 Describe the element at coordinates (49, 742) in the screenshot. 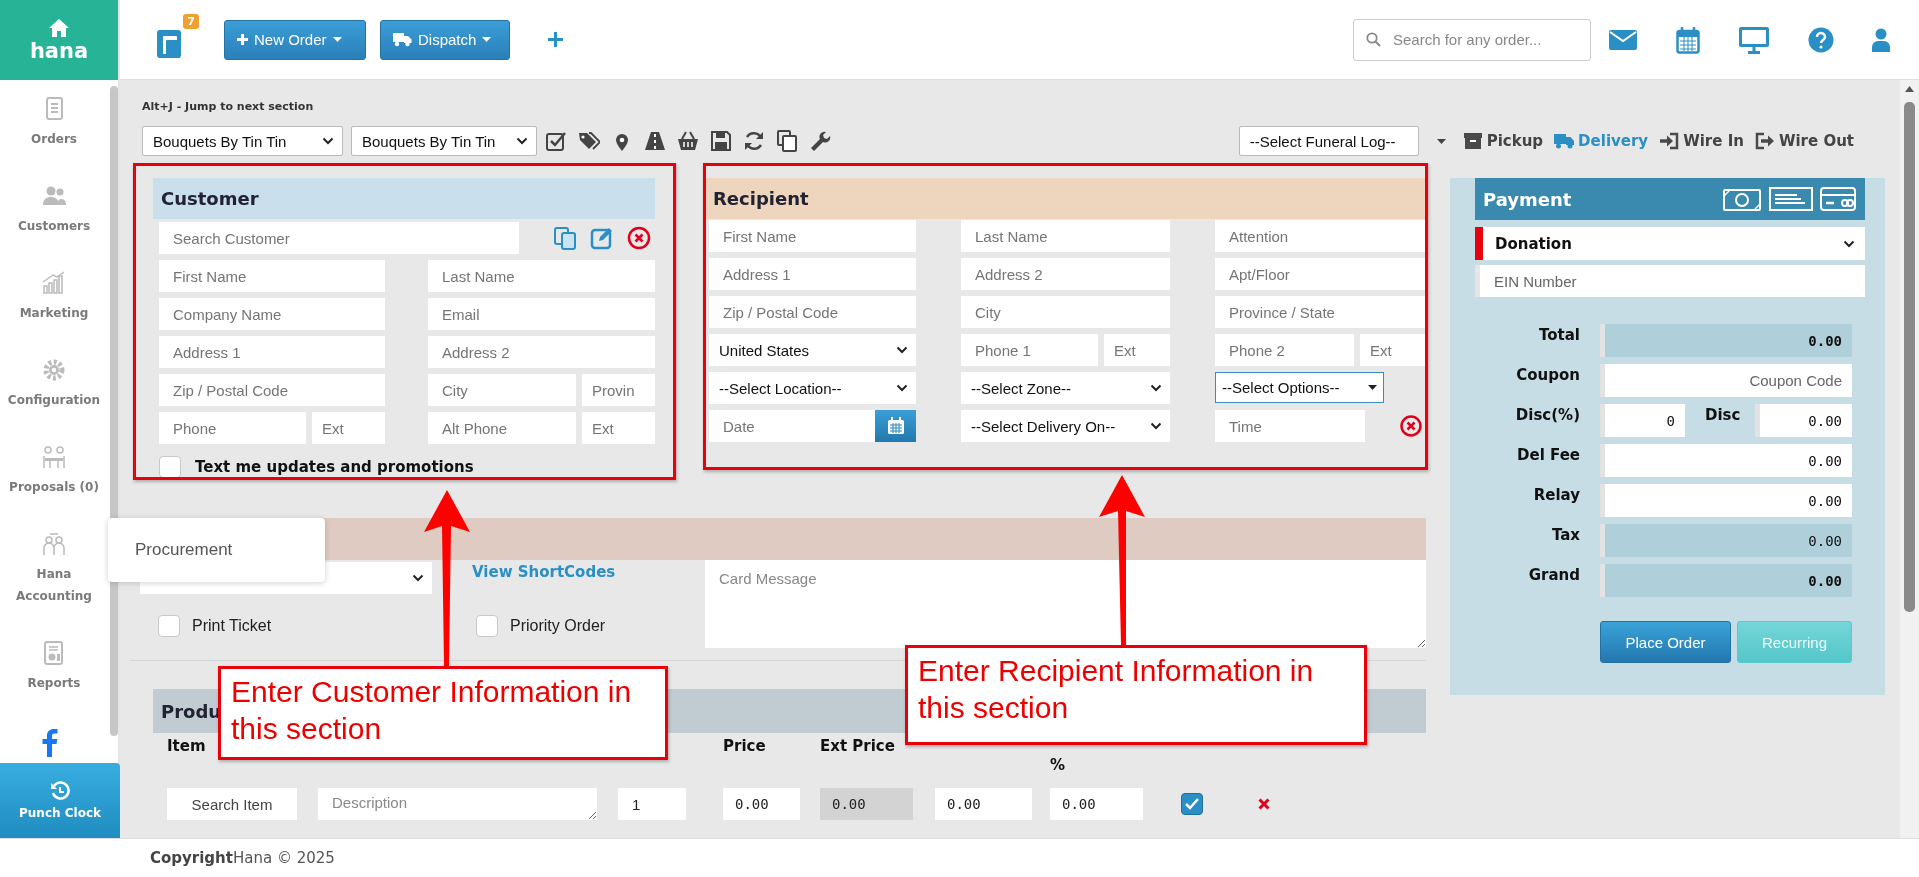

I see `social-icon` at that location.